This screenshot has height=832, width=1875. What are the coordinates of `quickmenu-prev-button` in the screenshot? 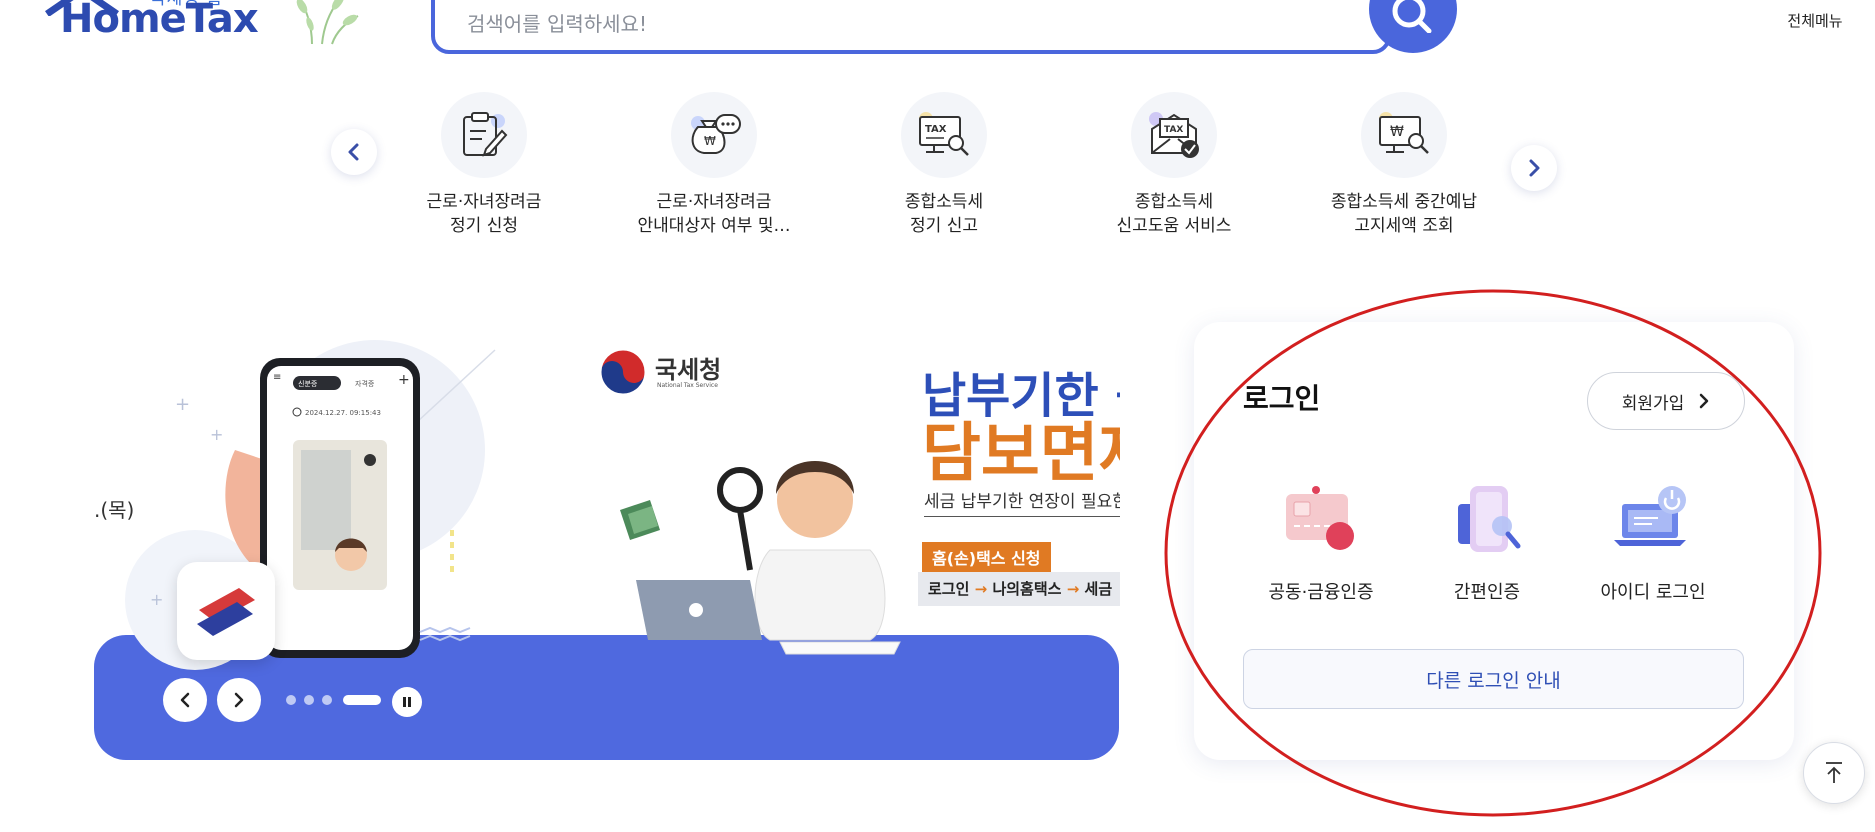 It's located at (354, 152).